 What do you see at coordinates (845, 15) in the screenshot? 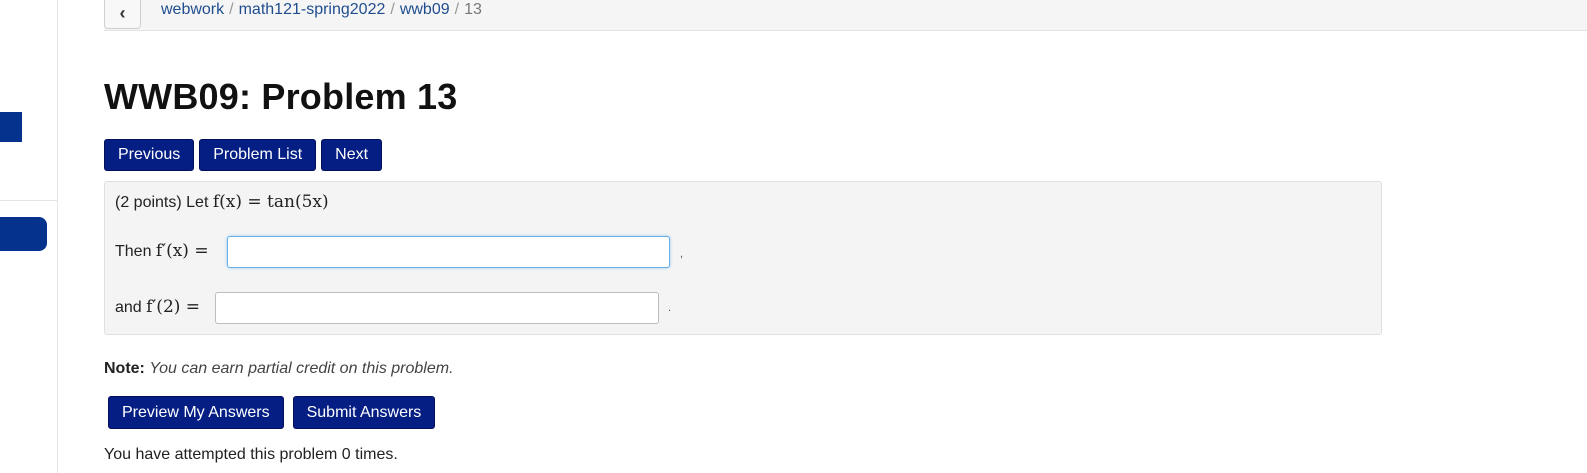
I see `breadcrumb-bar: ‹ webwork / math121-spring2022/wwb09/13` at bounding box center [845, 15].